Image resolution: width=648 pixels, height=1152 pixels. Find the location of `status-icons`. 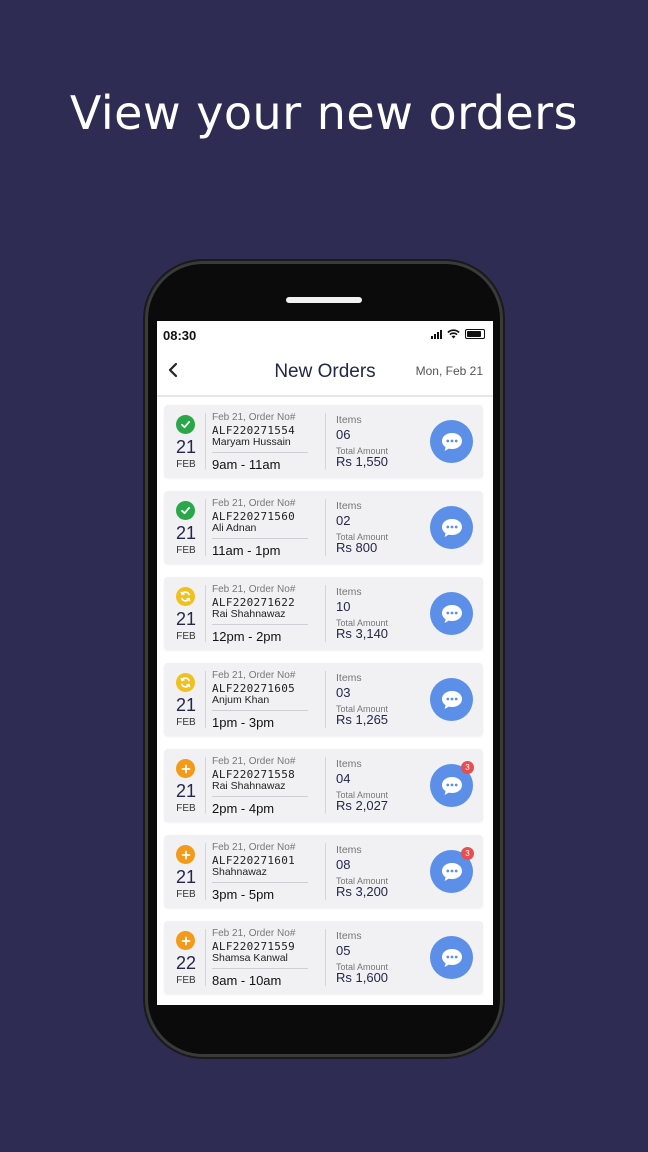

status-icons is located at coordinates (458, 334).